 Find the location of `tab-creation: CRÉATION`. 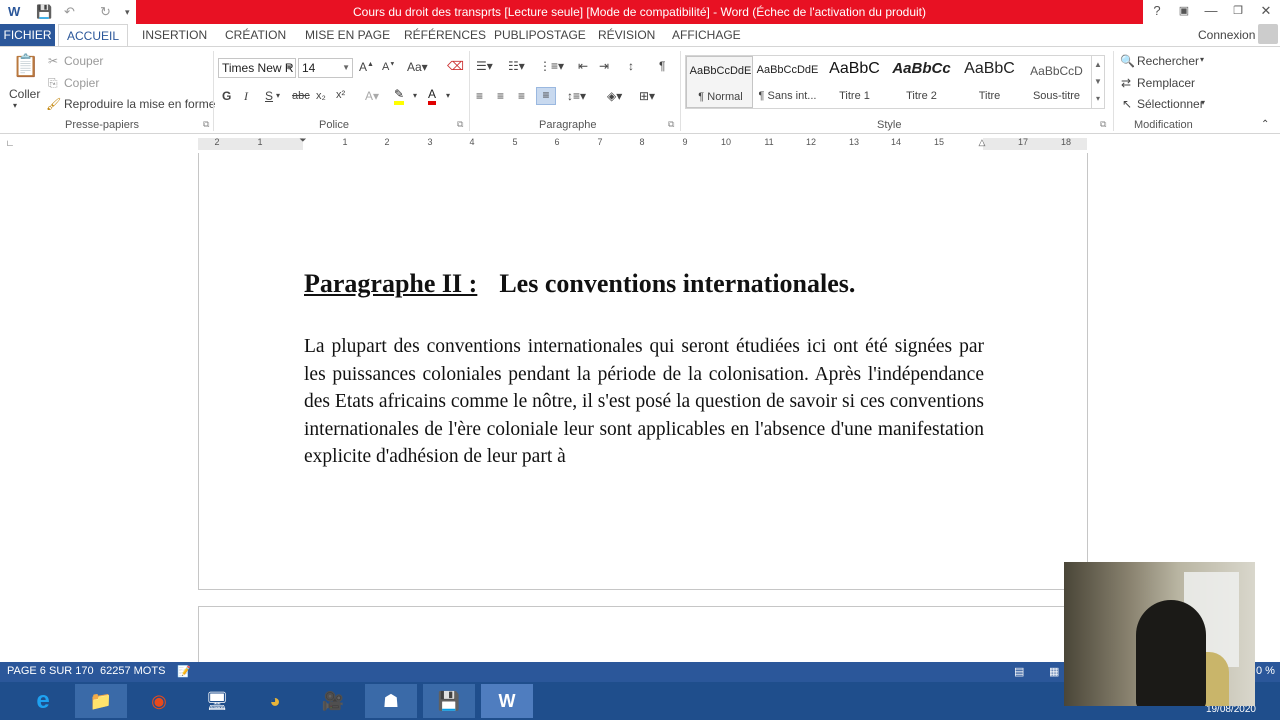

tab-creation: CRÉATION is located at coordinates (255, 35).